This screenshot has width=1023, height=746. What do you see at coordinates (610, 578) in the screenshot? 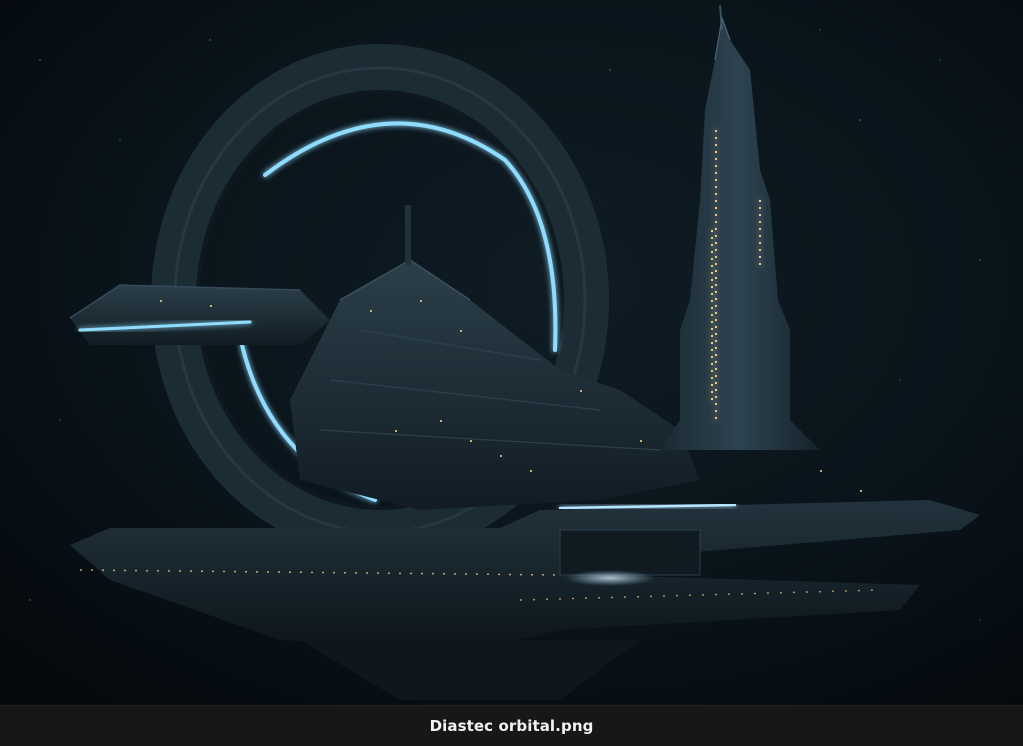
I see `hangar-floor-light` at bounding box center [610, 578].